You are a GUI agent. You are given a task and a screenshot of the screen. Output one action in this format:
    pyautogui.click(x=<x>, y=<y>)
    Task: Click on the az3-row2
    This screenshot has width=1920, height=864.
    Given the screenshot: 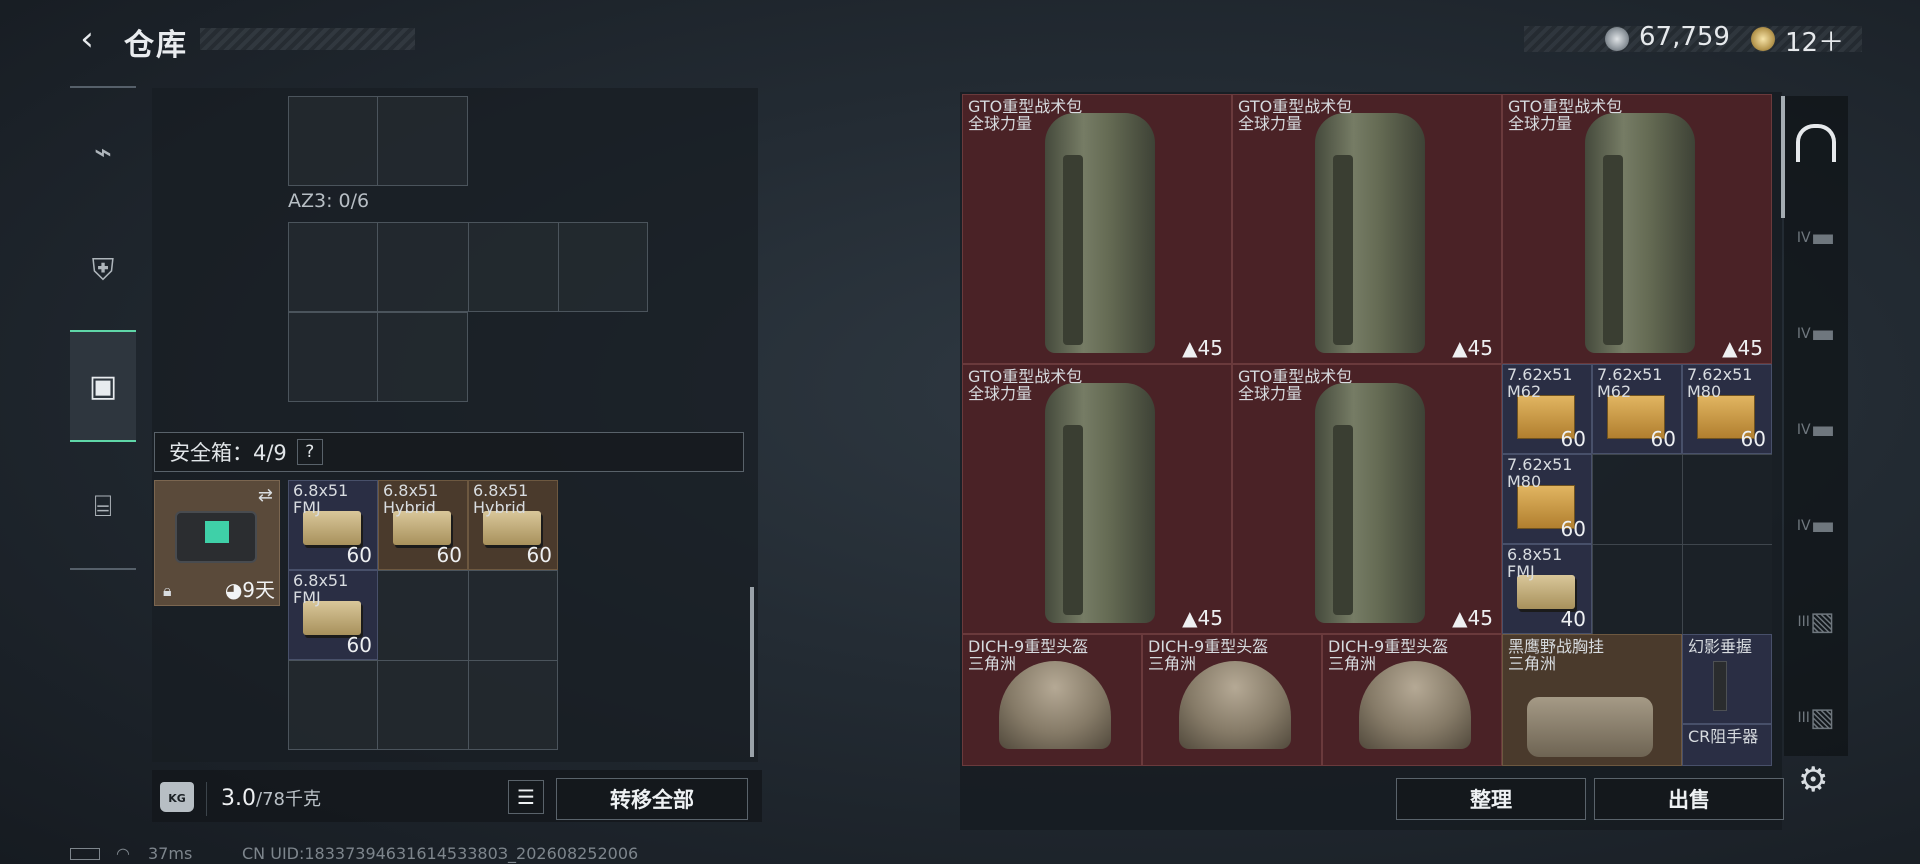 What is the action you would take?
    pyautogui.click(x=378, y=357)
    